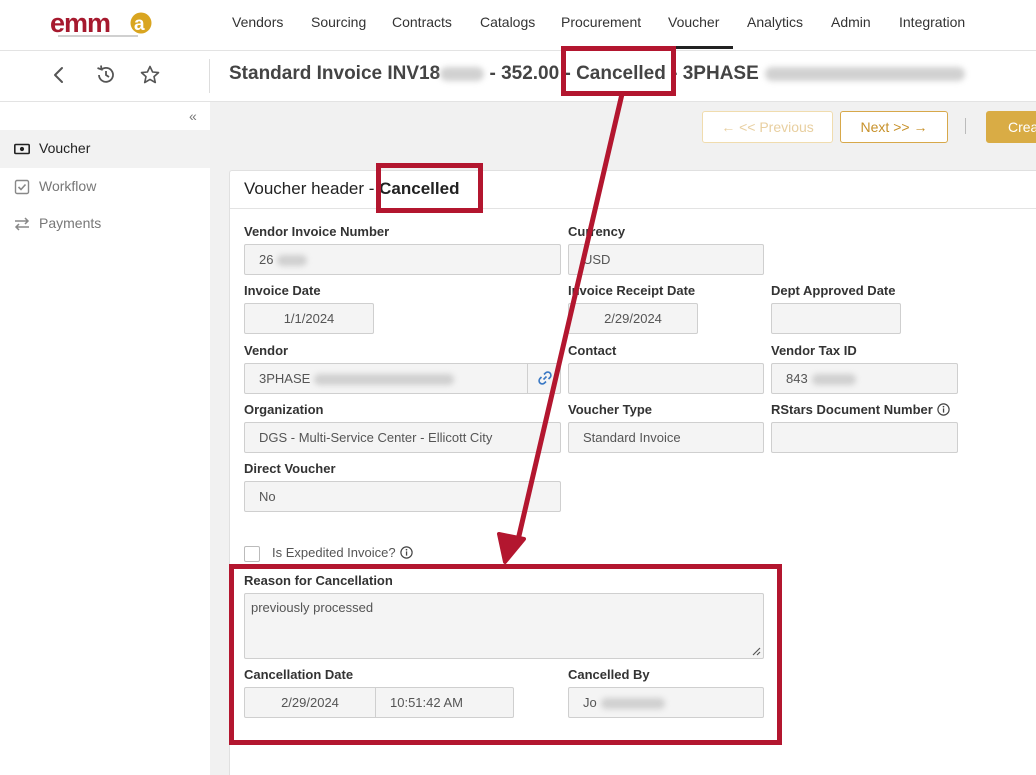 The height and width of the screenshot is (775, 1036). Describe the element at coordinates (833, 290) in the screenshot. I see `dept-approved-date-label: Dept Approved Date` at that location.